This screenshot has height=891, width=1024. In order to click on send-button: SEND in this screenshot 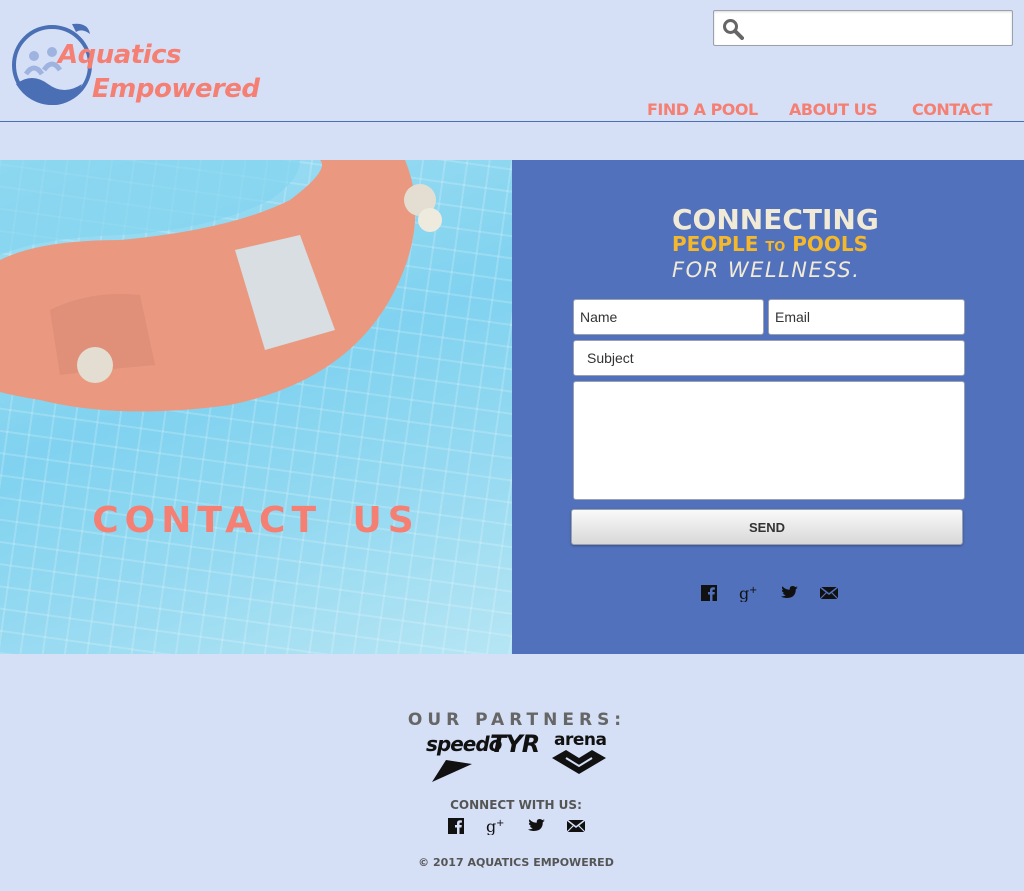, I will do `click(767, 527)`.